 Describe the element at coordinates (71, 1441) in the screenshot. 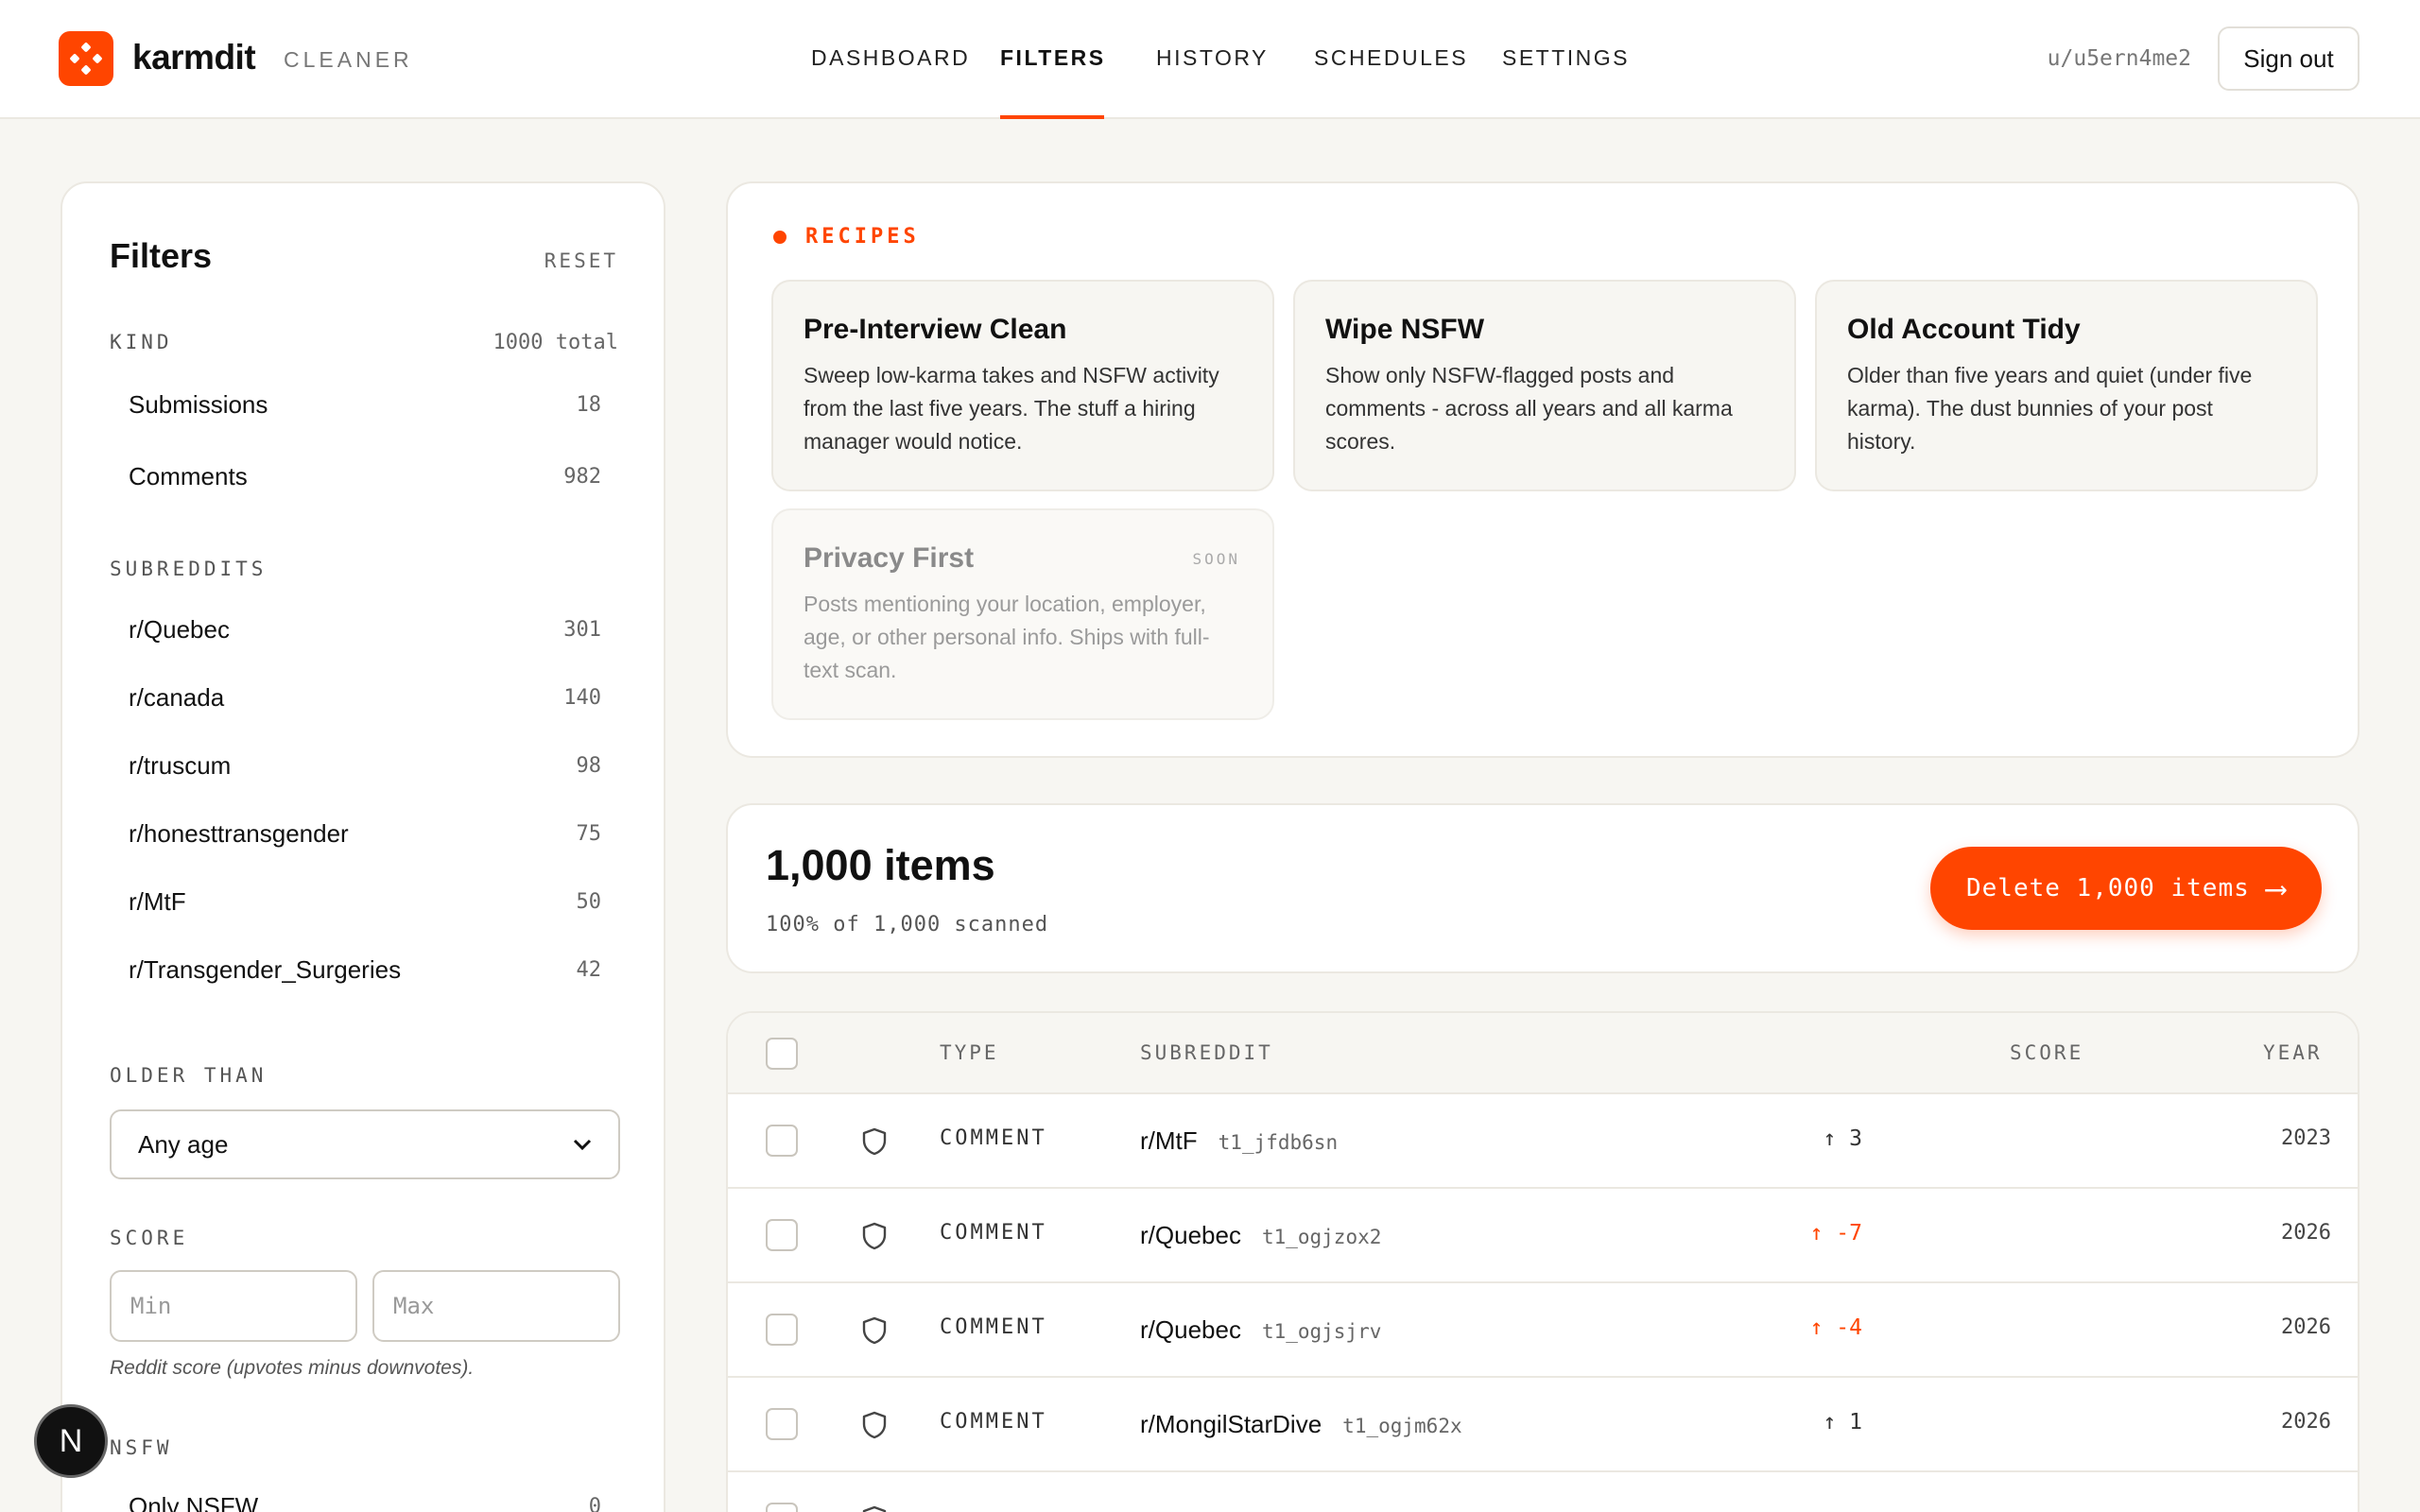

I see `dev-tools-badge: N` at that location.